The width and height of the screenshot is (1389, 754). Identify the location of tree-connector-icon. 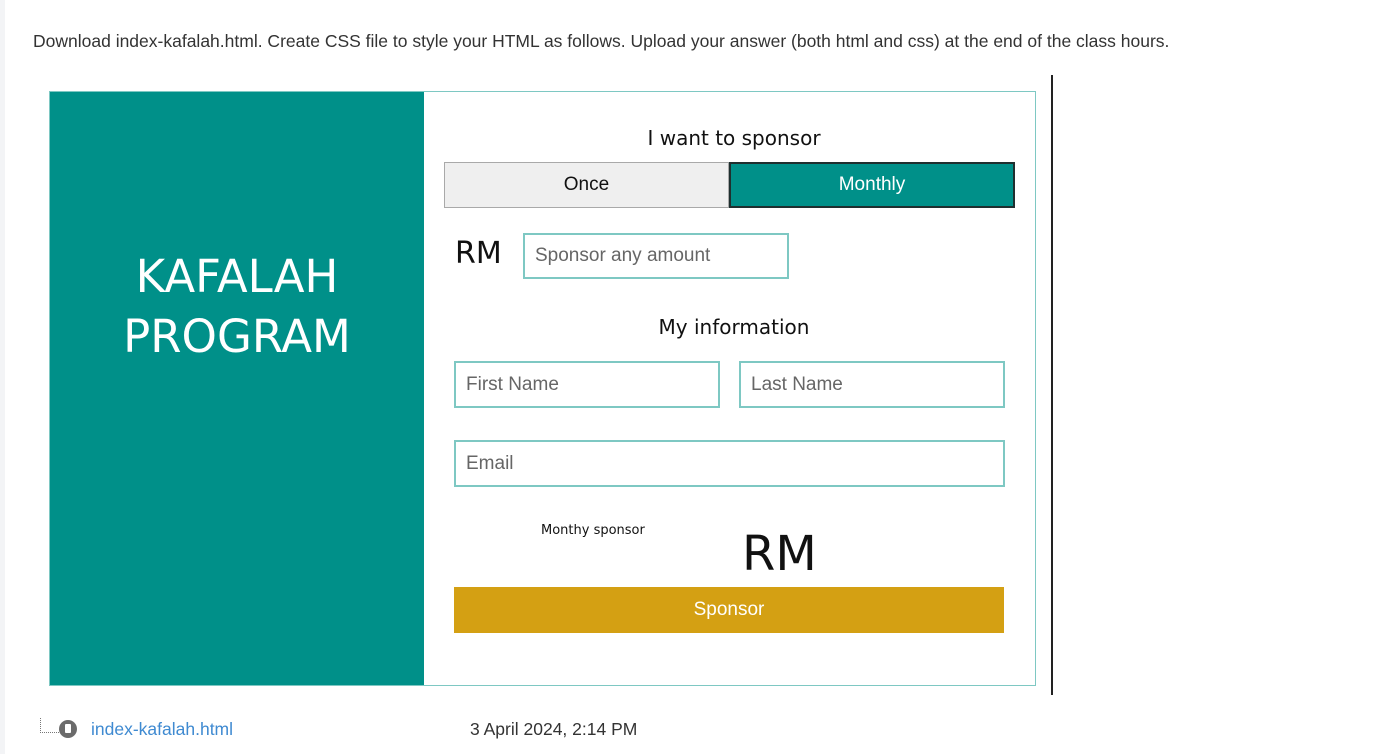
(49, 725).